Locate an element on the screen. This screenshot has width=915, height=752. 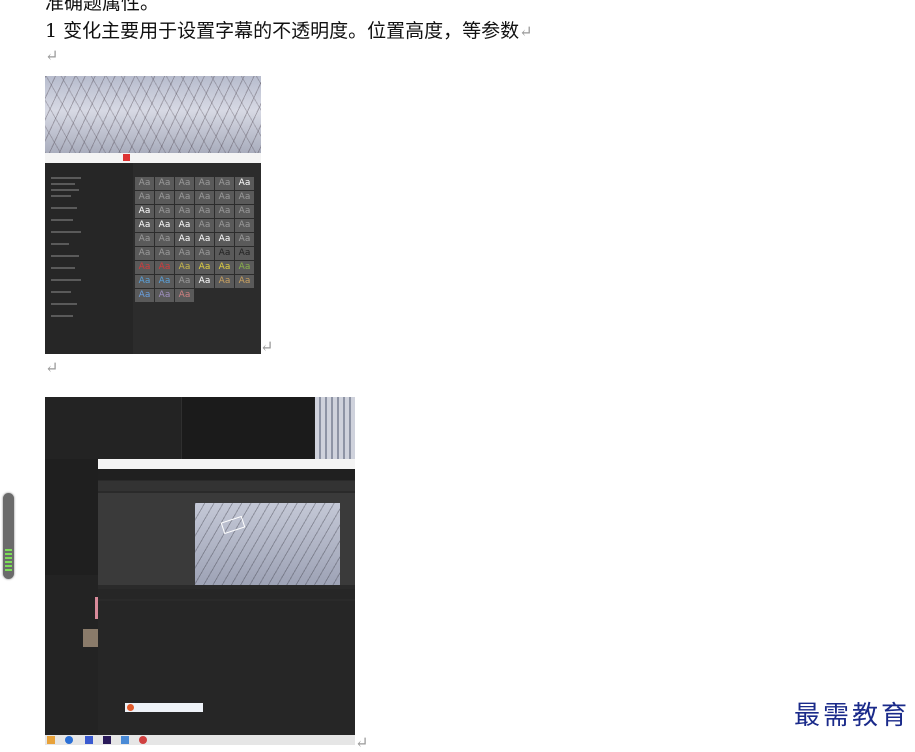
ime-toolbar is located at coordinates (164, 707).